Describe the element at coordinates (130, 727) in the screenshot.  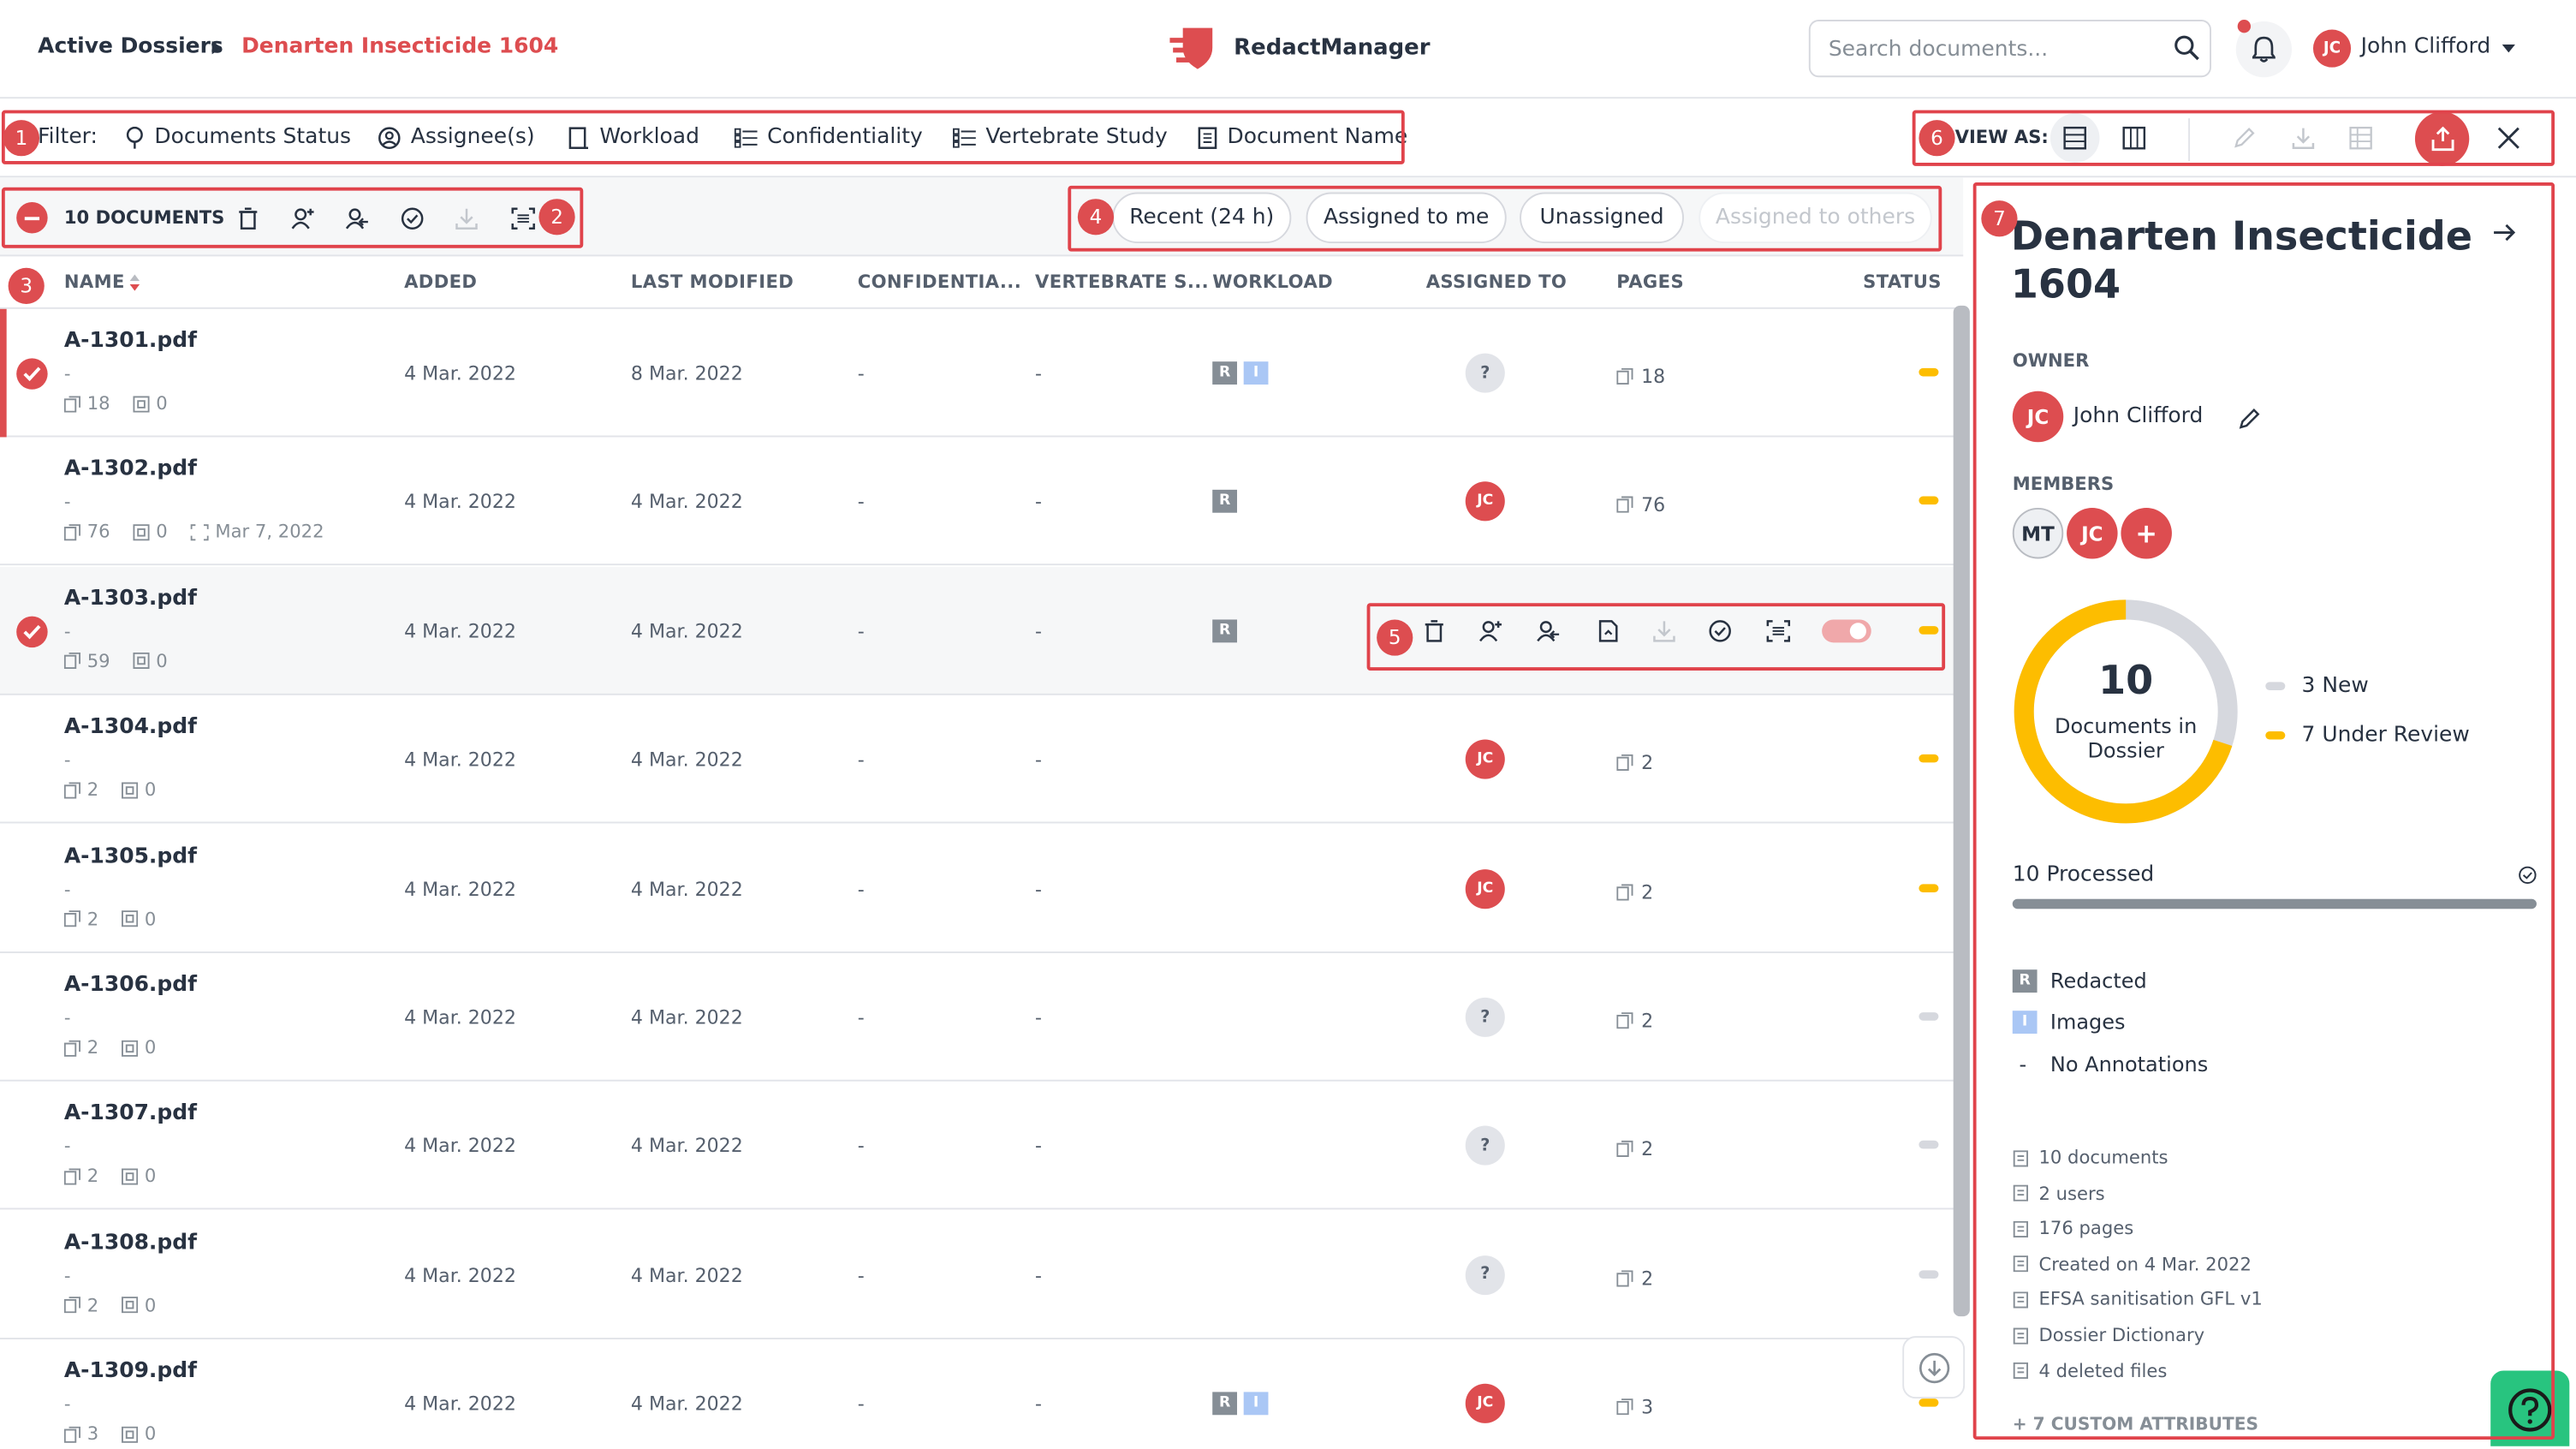
I see `file-name: A-1304.pdf` at that location.